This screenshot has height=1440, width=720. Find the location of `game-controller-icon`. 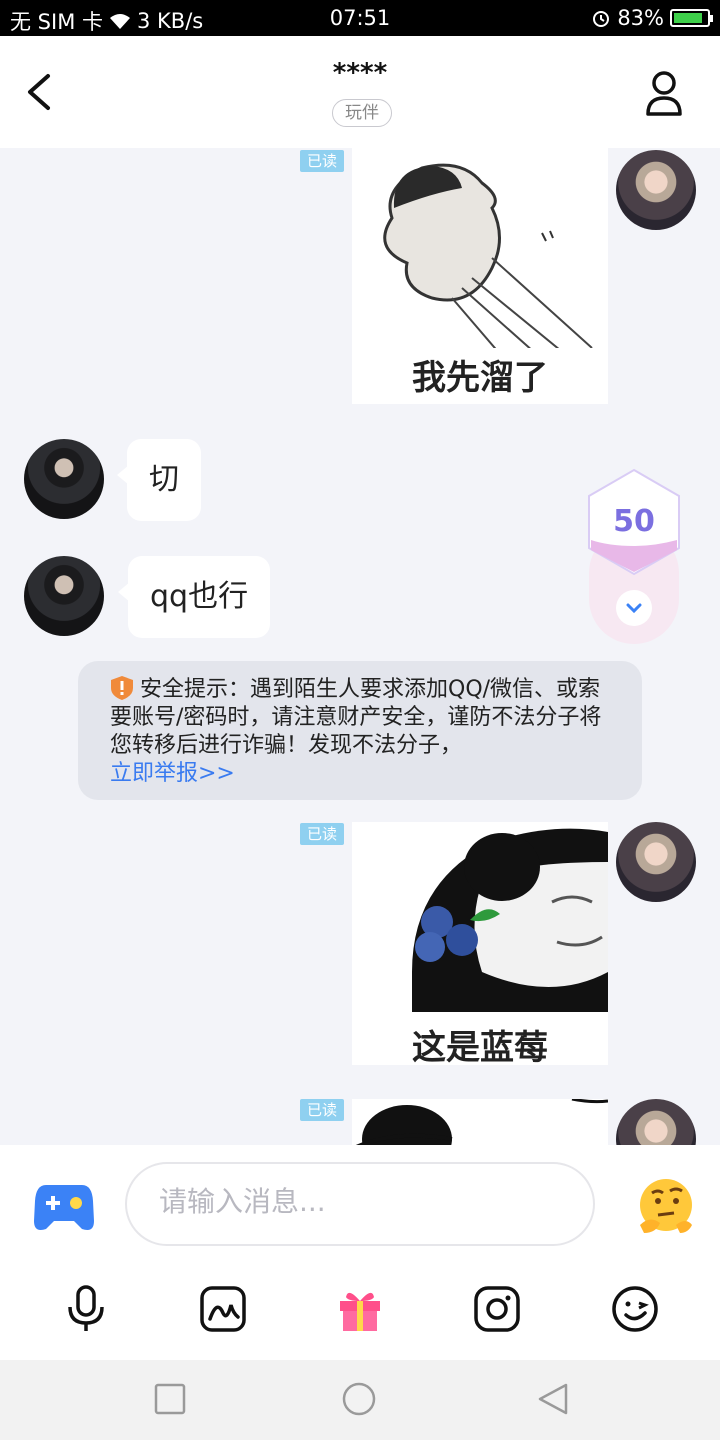

game-controller-icon is located at coordinates (64, 1207).